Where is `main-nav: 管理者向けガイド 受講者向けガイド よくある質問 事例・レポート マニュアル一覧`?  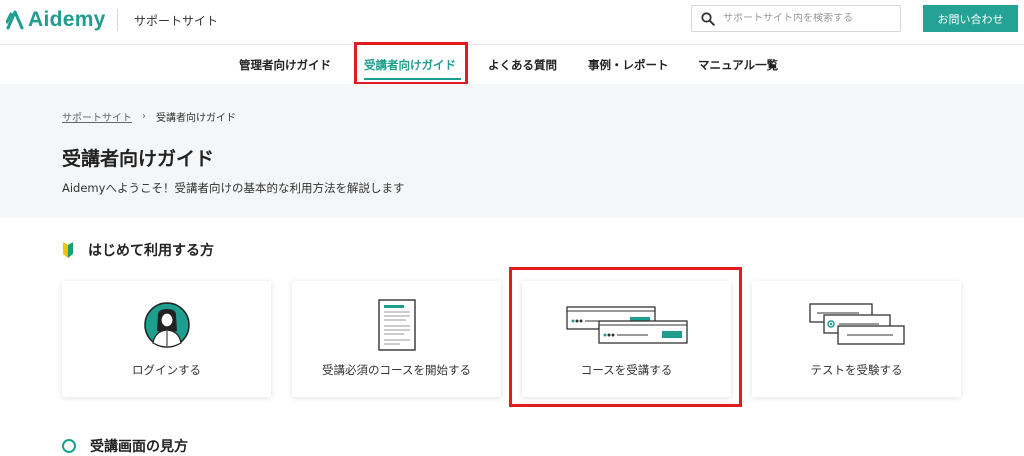 main-nav: 管理者向けガイド 受講者向けガイド よくある質問 事例・レポート マニュアル一覧 is located at coordinates (512, 65).